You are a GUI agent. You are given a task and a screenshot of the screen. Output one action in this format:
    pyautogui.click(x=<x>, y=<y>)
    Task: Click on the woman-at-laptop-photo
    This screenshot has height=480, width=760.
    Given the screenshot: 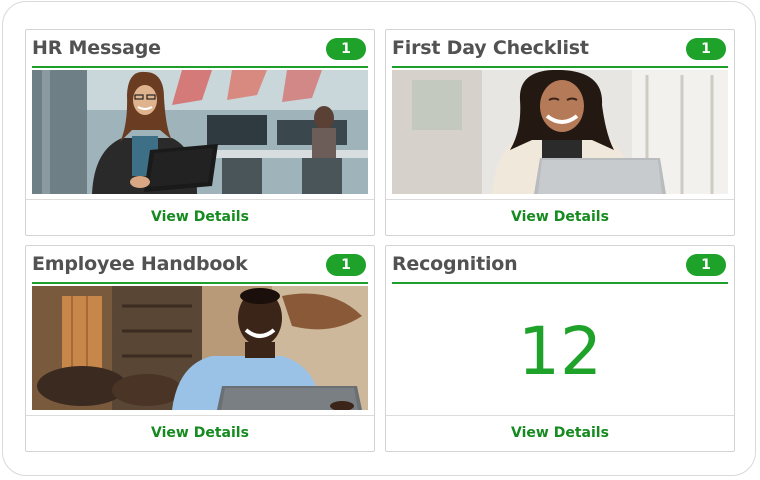 What is the action you would take?
    pyautogui.click(x=560, y=132)
    